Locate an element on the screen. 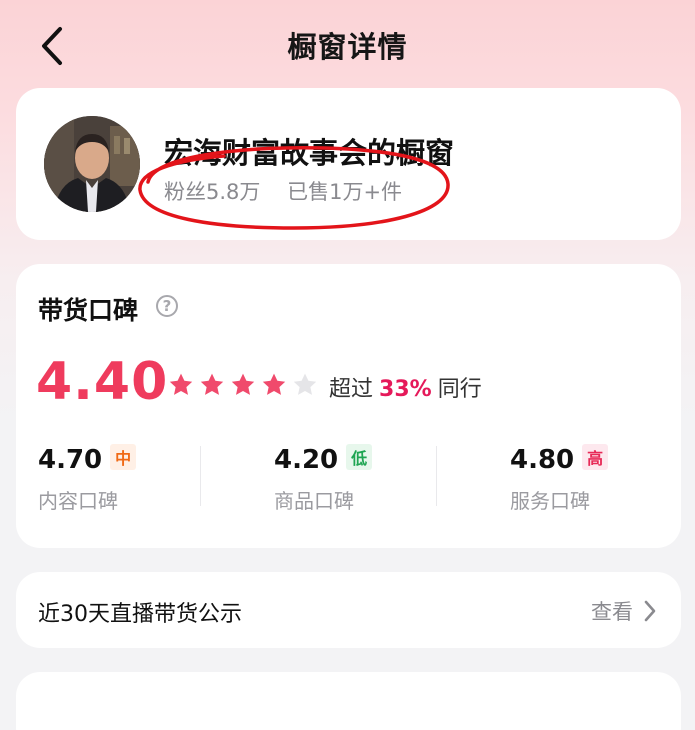  live-disclosure-title: 近30天直播带货公示 is located at coordinates (140, 614).